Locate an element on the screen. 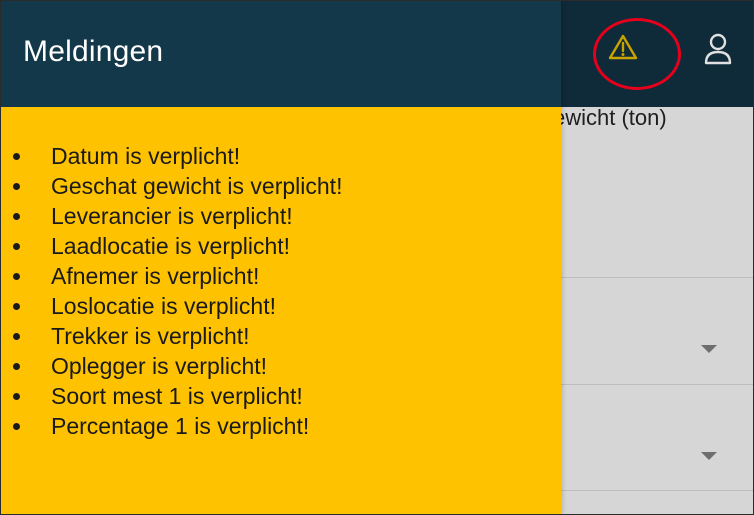 This screenshot has height=515, width=754. user-account-button is located at coordinates (718, 49).